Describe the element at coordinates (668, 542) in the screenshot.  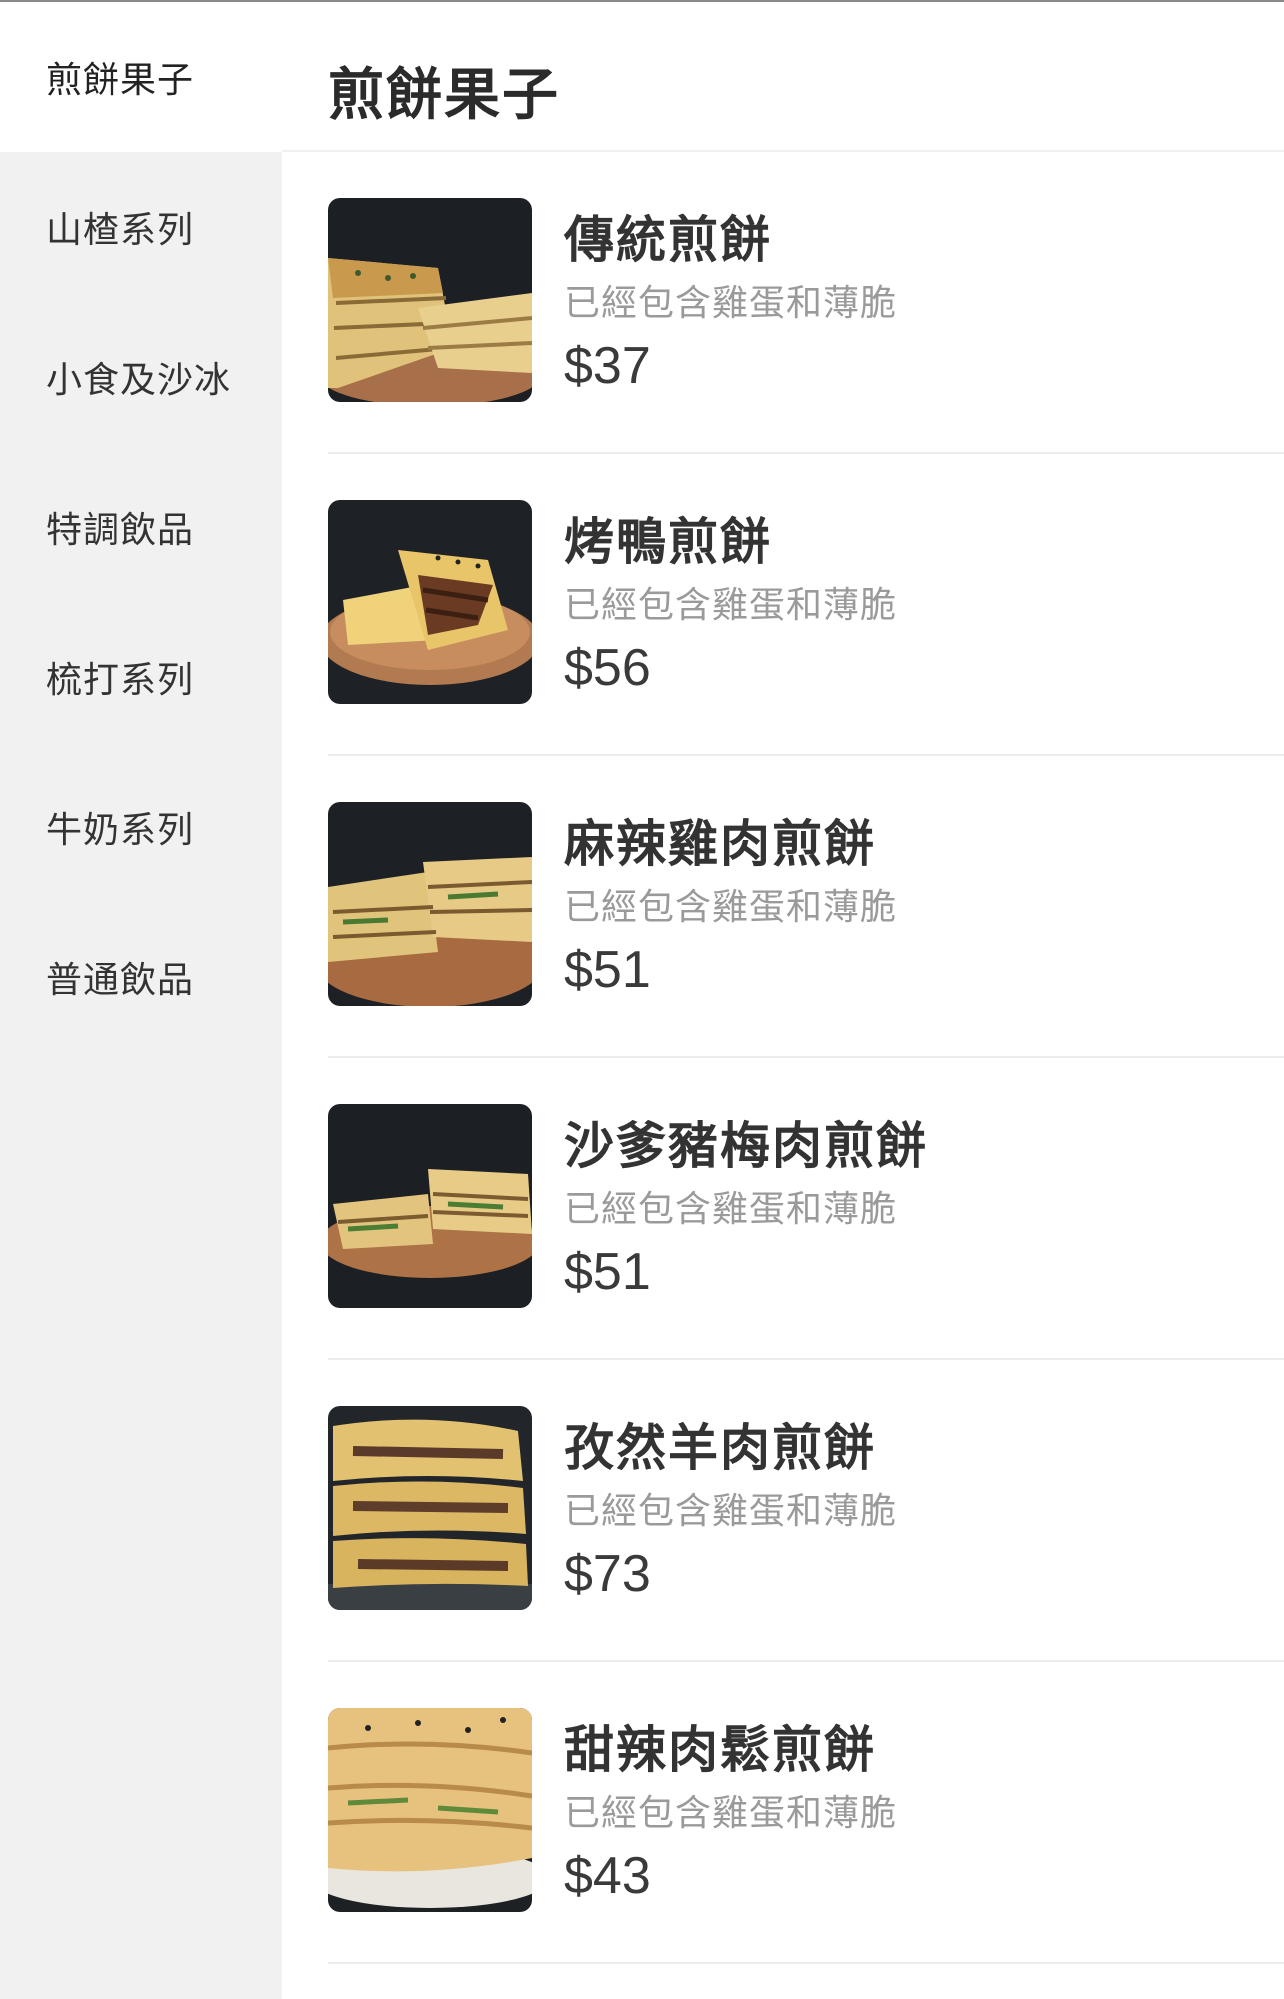
I see `item-name: 烤鴨煎餅` at that location.